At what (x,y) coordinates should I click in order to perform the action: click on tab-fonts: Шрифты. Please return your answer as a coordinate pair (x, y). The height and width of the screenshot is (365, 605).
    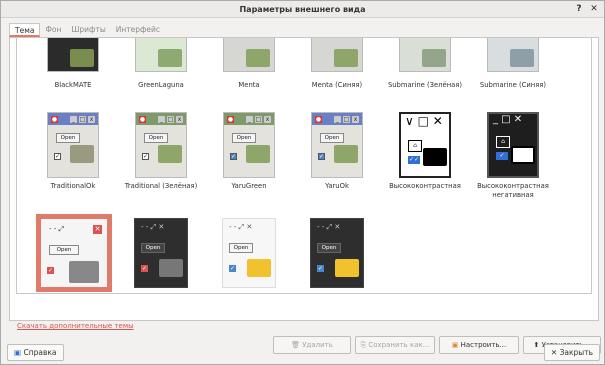
    Looking at the image, I should click on (88, 30).